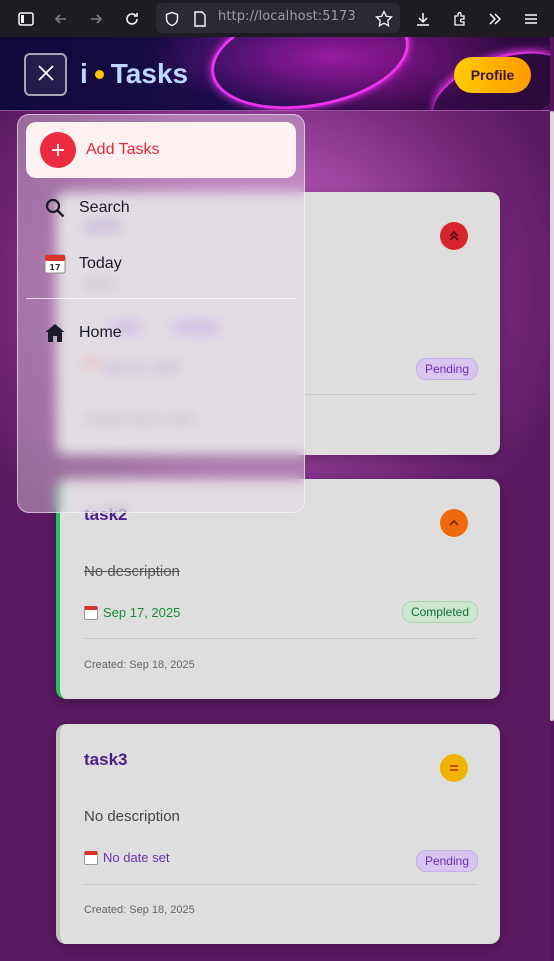 The height and width of the screenshot is (961, 554). I want to click on download-icon, so click(423, 19).